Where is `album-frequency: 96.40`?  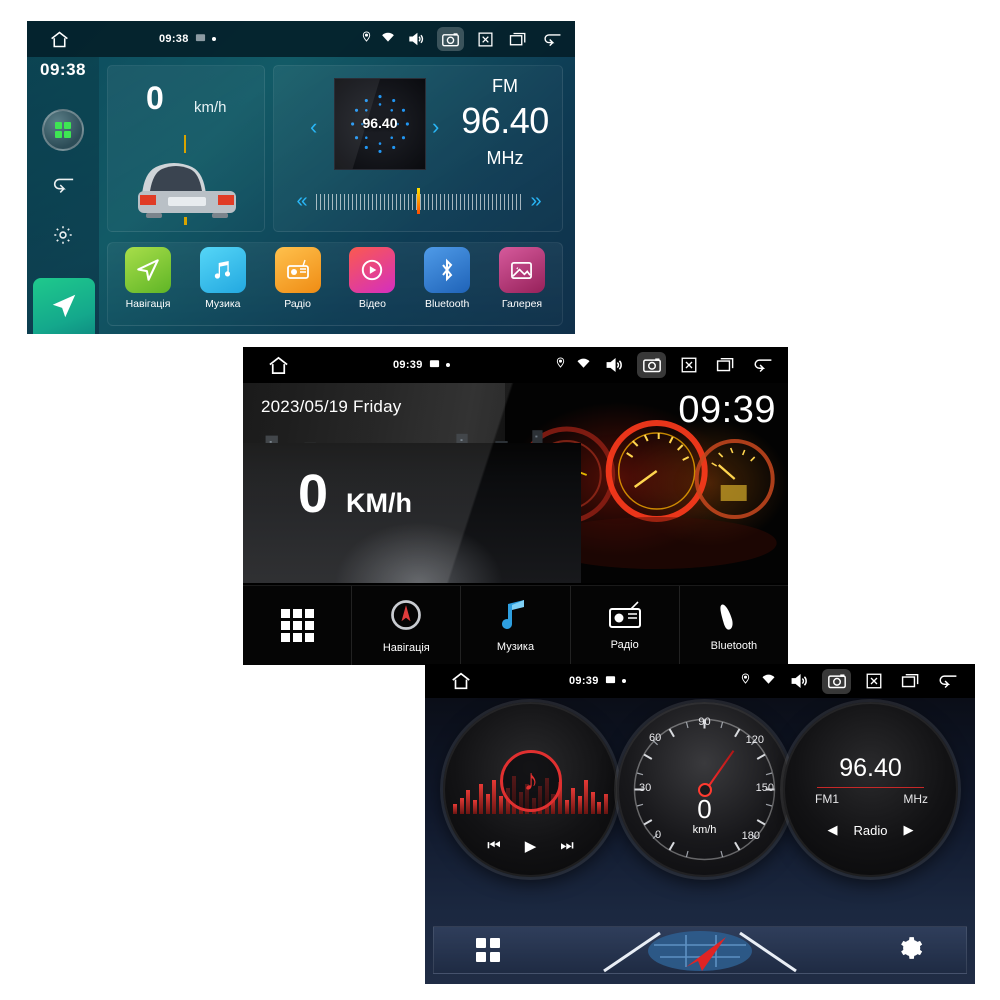
album-frequency: 96.40 is located at coordinates (380, 123).